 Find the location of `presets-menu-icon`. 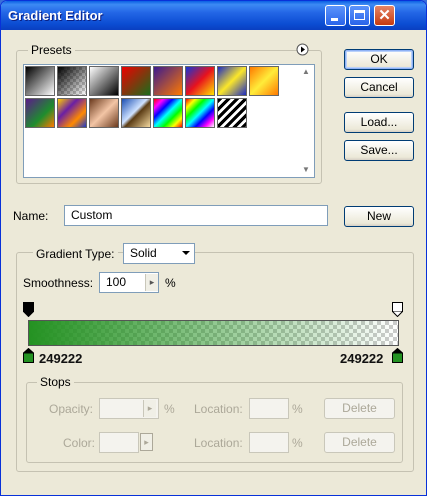

presets-menu-icon is located at coordinates (302, 49).